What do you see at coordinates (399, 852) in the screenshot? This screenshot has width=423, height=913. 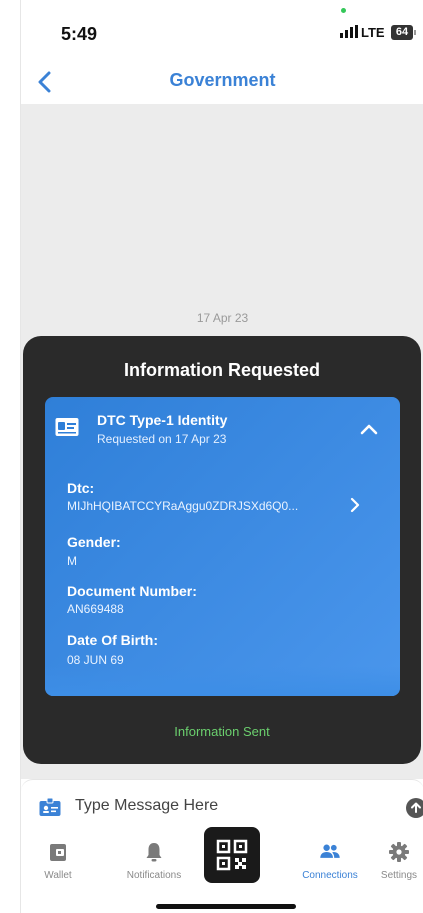 I see `gear-icon` at bounding box center [399, 852].